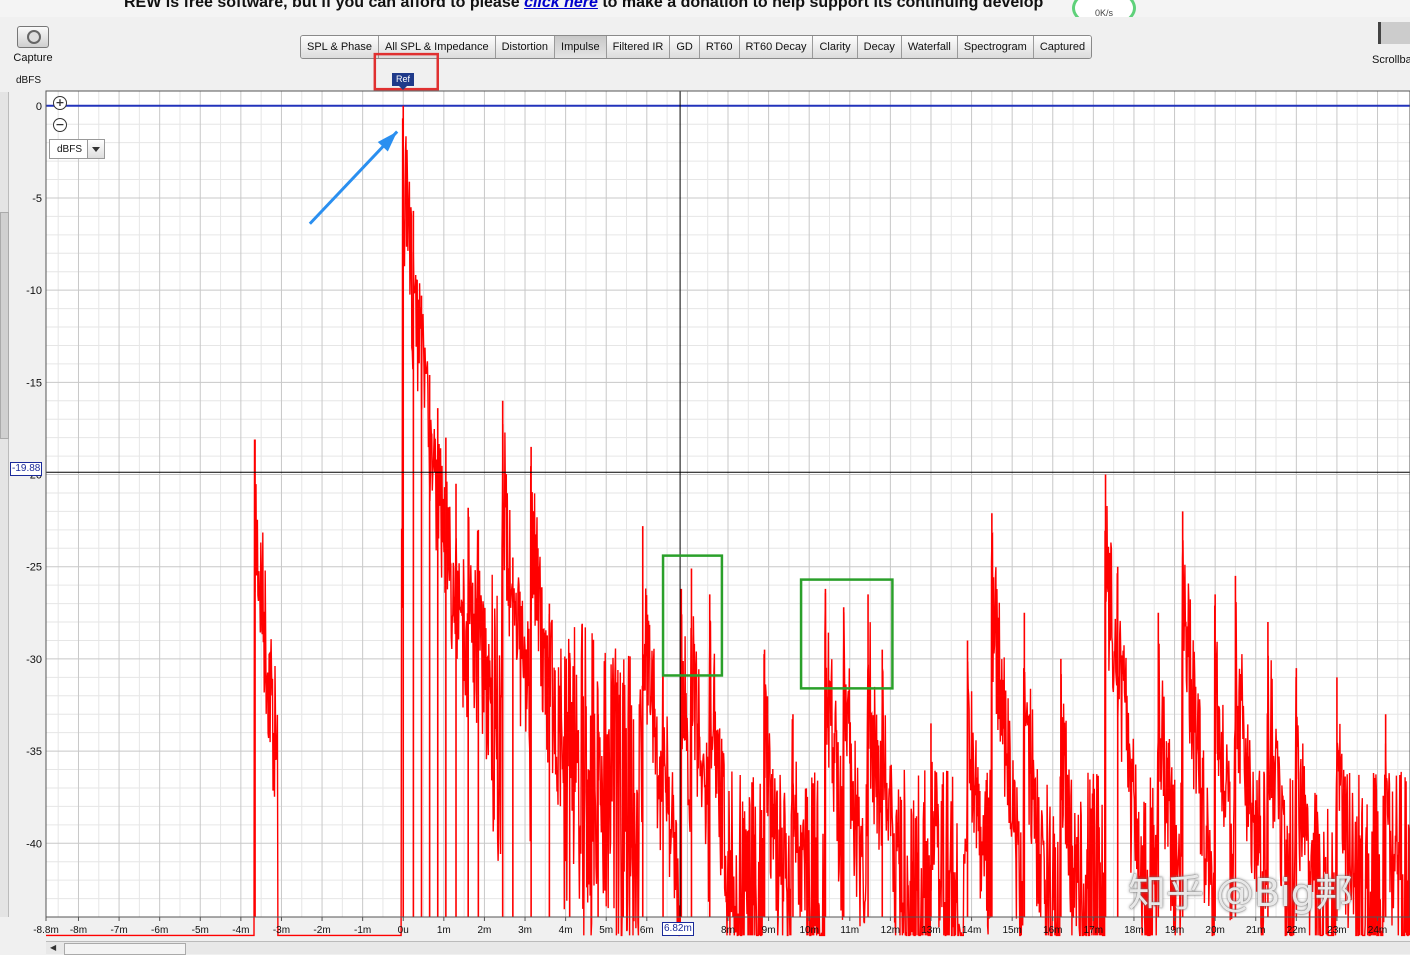 This screenshot has height=955, width=1410. I want to click on scroll-left-icon: ◀, so click(53, 947).